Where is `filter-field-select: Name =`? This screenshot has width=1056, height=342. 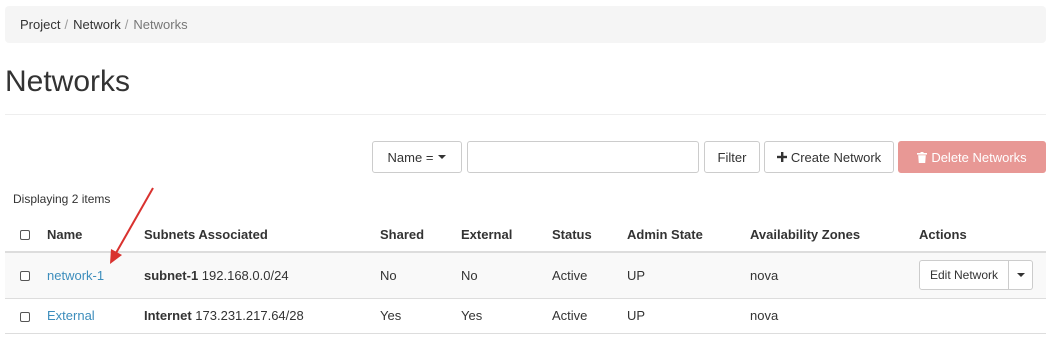
filter-field-select: Name = is located at coordinates (417, 157).